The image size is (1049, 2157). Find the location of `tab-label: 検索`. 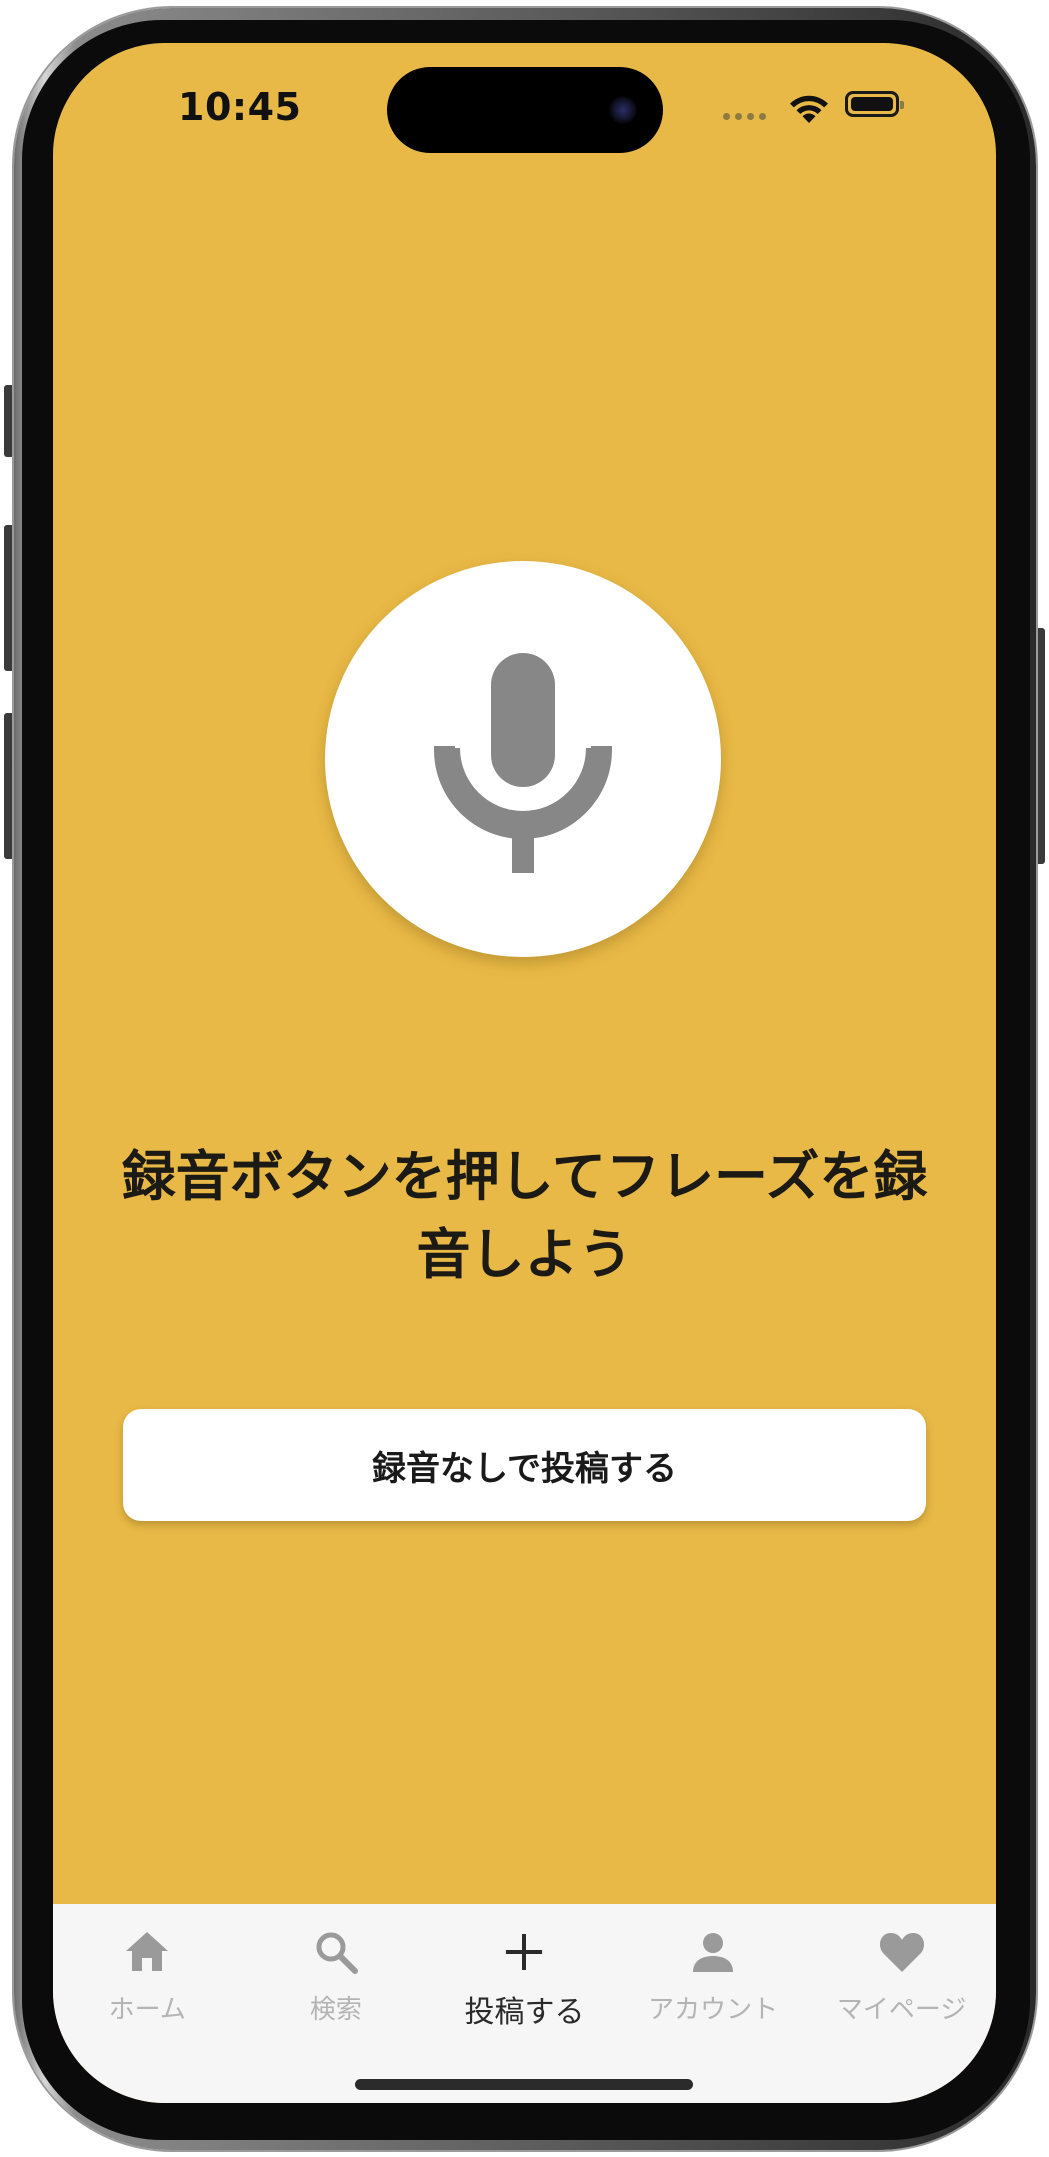

tab-label: 検索 is located at coordinates (335, 2010).